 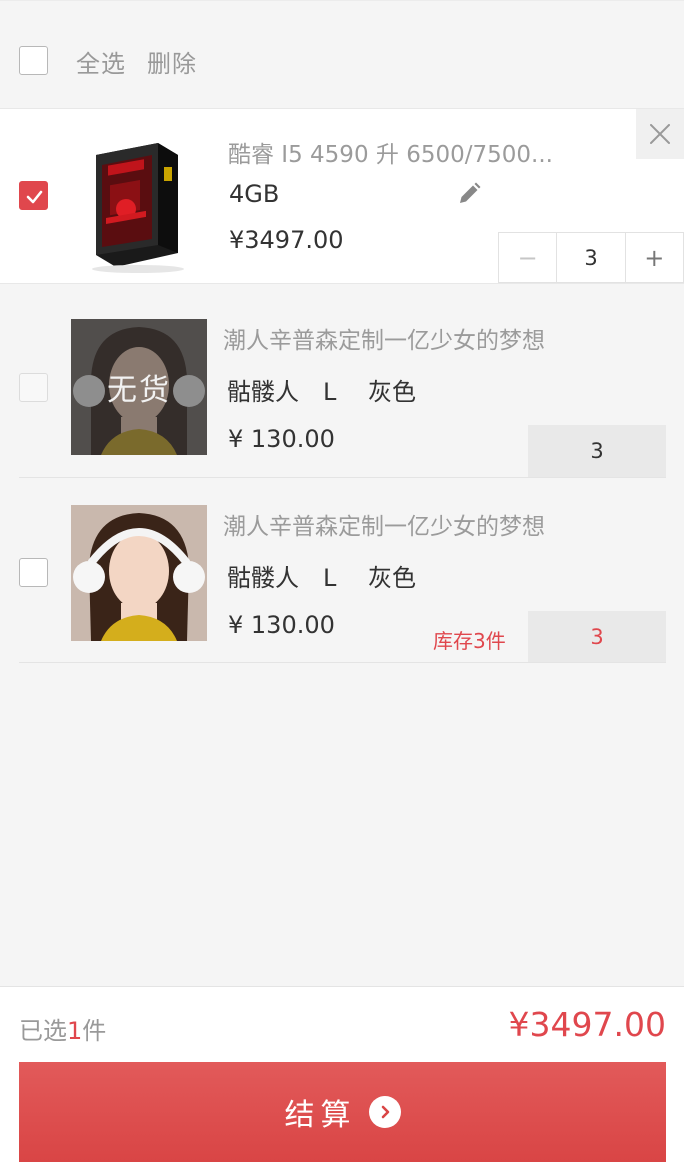 I want to click on select-all-button: 全选, so click(x=101, y=61).